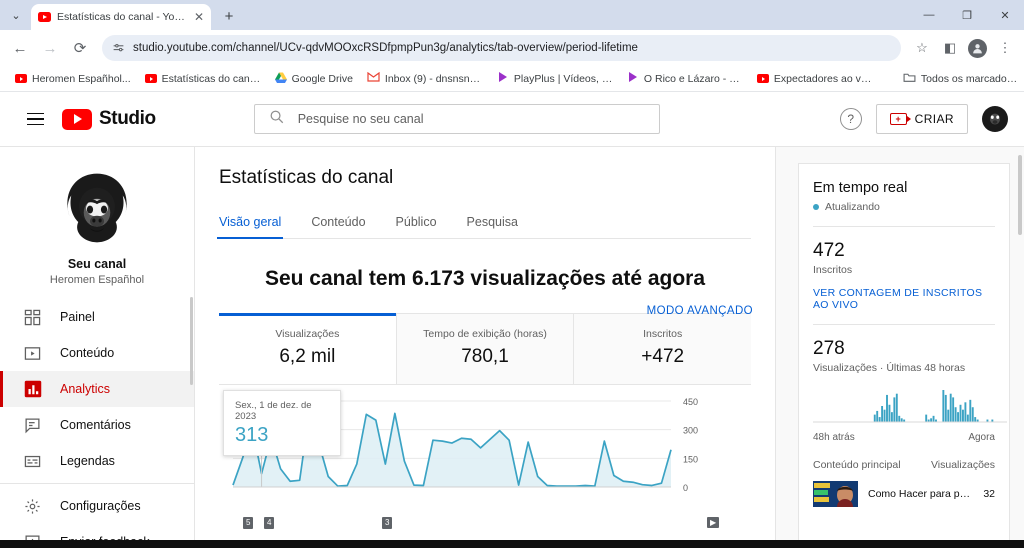  Describe the element at coordinates (97, 425) in the screenshot. I see `sidebar-item-comentarios: Comentários` at that location.